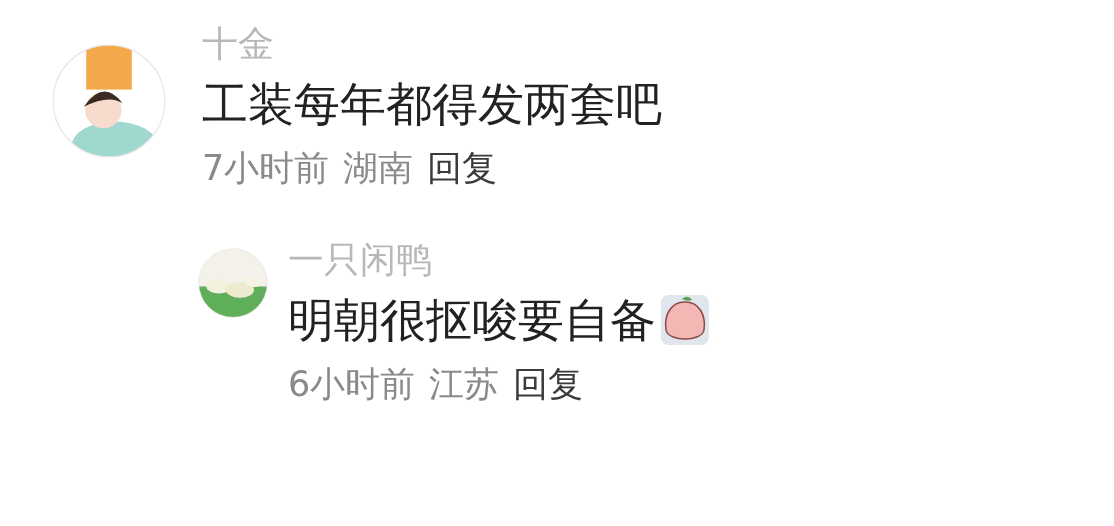  I want to click on sticker-icon, so click(685, 320).